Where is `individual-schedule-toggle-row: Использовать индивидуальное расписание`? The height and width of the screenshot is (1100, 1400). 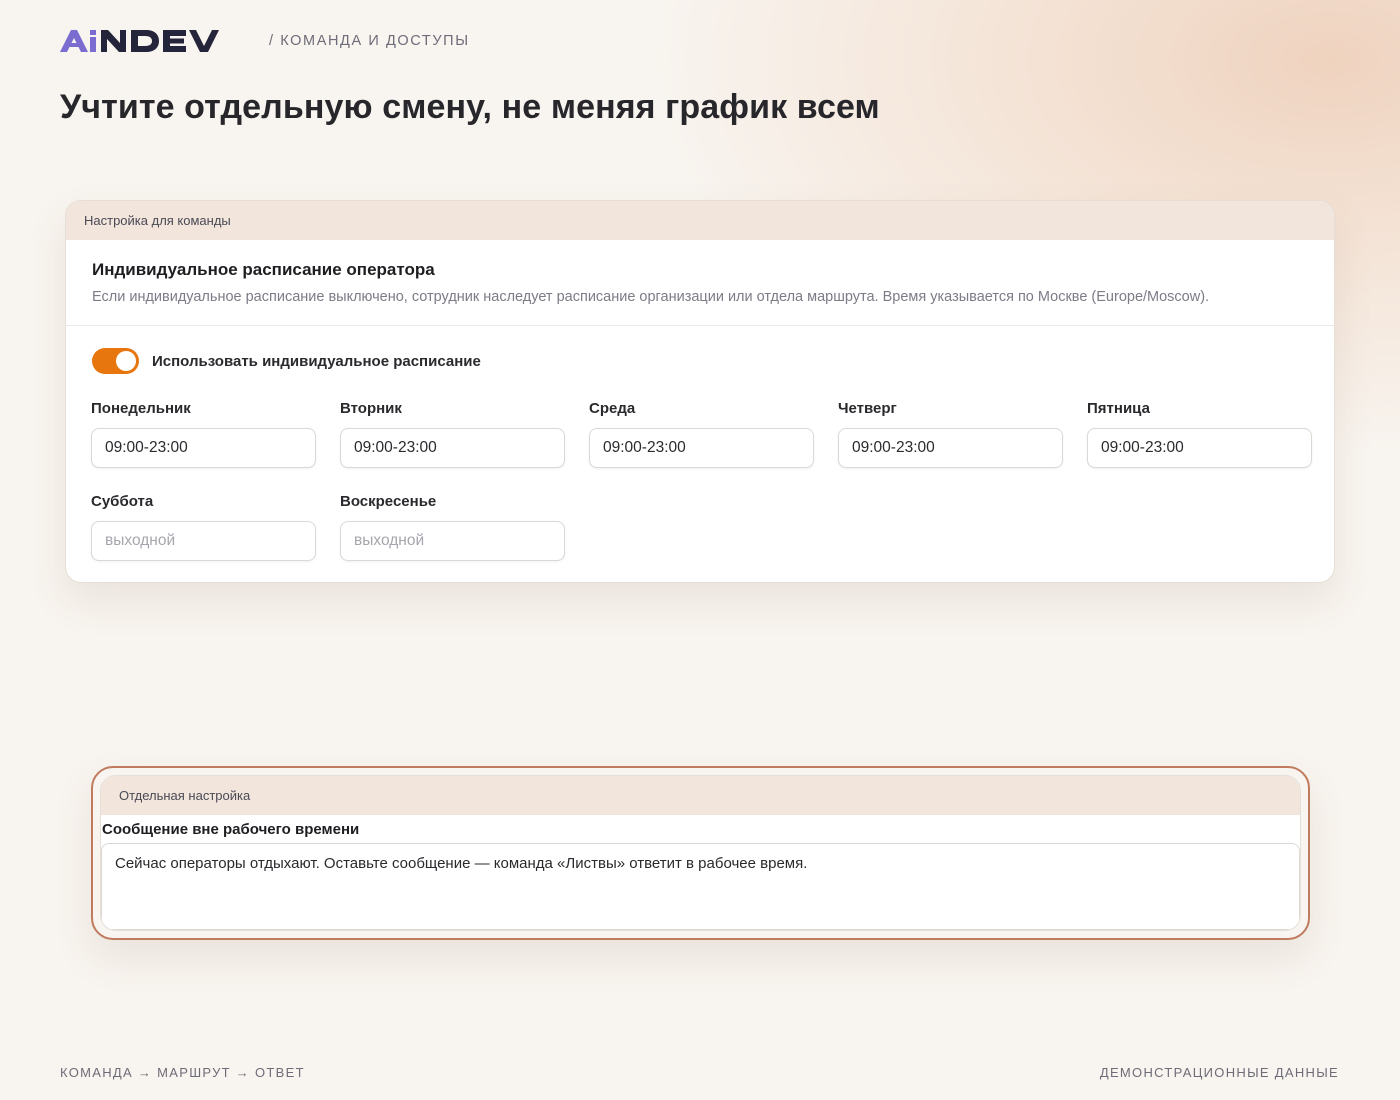
individual-schedule-toggle-row: Использовать индивидуальное расписание is located at coordinates (286, 361).